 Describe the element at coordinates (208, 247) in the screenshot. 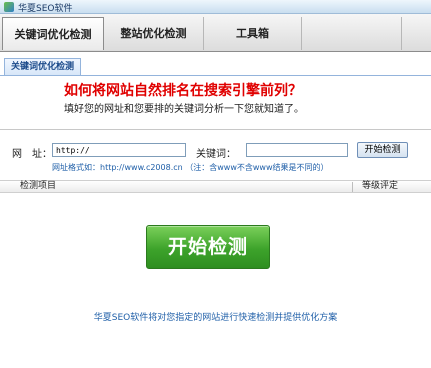

I see `start-check-button: 开始检测` at that location.